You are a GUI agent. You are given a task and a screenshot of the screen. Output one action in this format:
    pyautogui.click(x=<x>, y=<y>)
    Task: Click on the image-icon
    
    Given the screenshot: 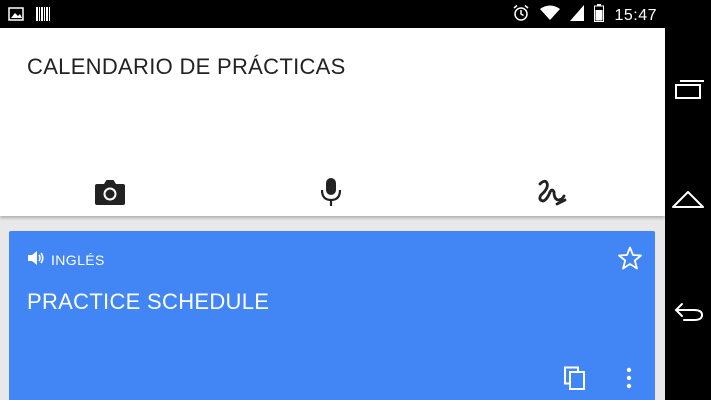 What is the action you would take?
    pyautogui.click(x=16, y=16)
    